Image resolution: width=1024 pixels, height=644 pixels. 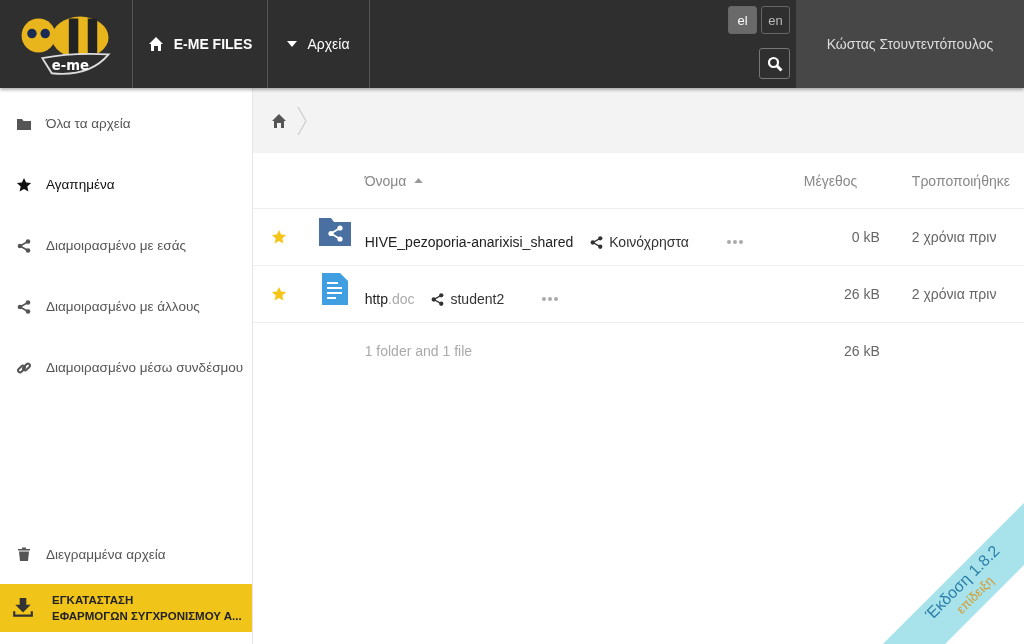 What do you see at coordinates (469, 242) in the screenshot?
I see `file-name: HIVE_pezoporia-anarixisi_shared` at bounding box center [469, 242].